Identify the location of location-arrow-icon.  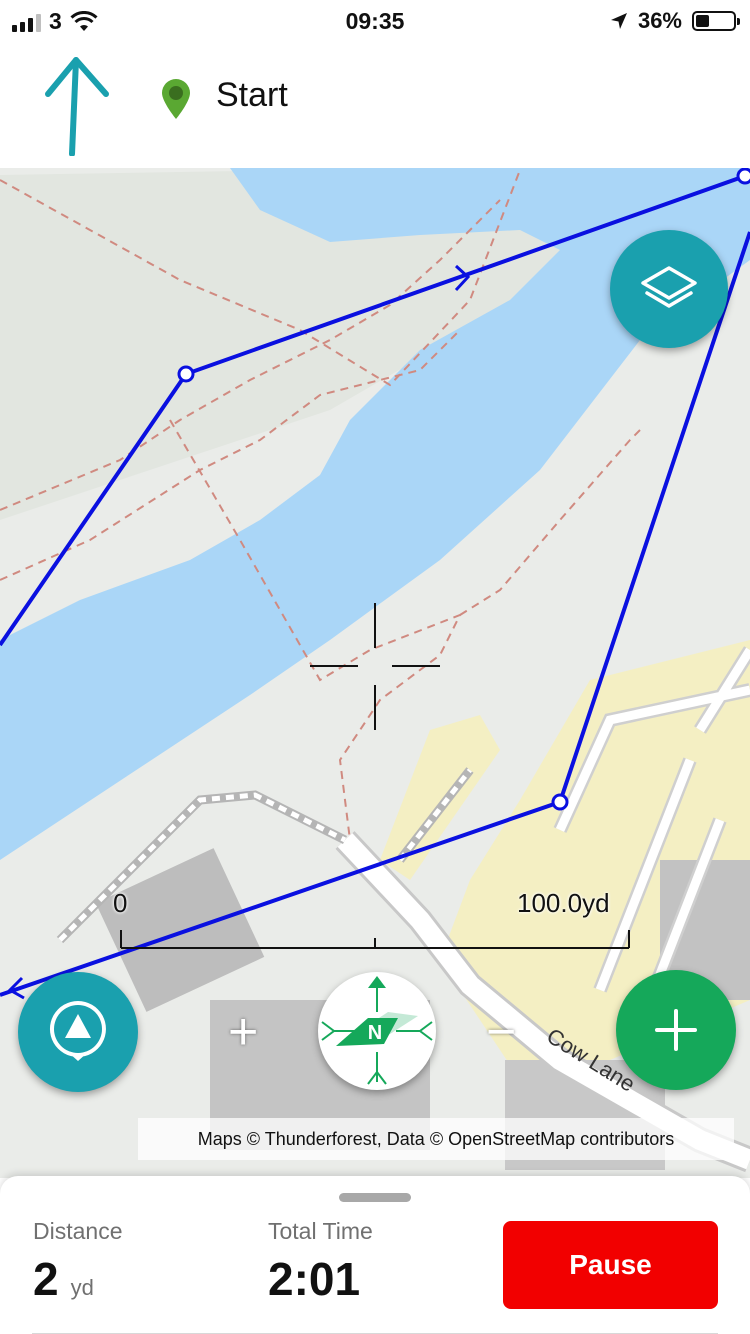
(618, 21).